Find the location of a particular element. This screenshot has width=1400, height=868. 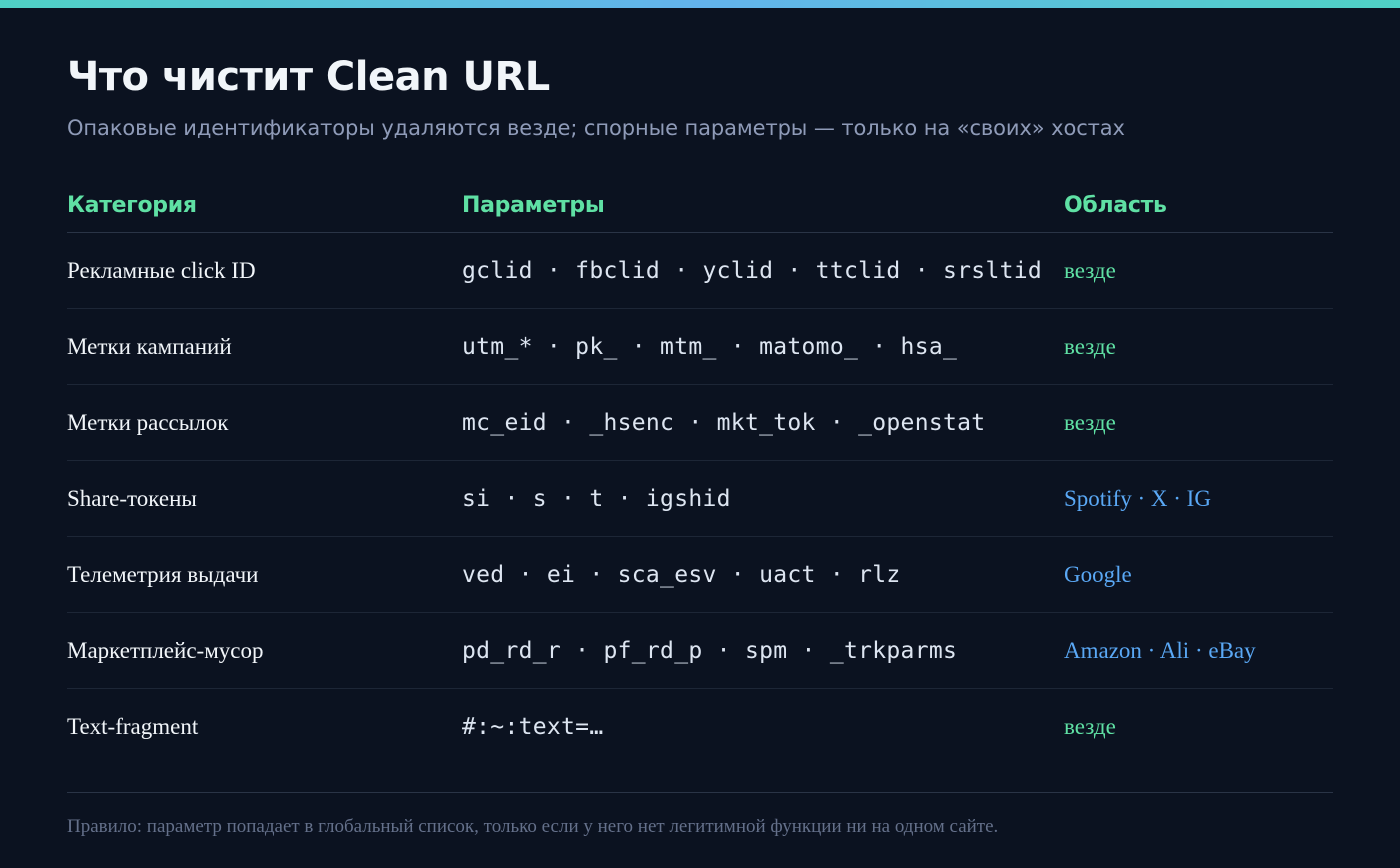

row-category: Метки рассылок is located at coordinates (148, 422).